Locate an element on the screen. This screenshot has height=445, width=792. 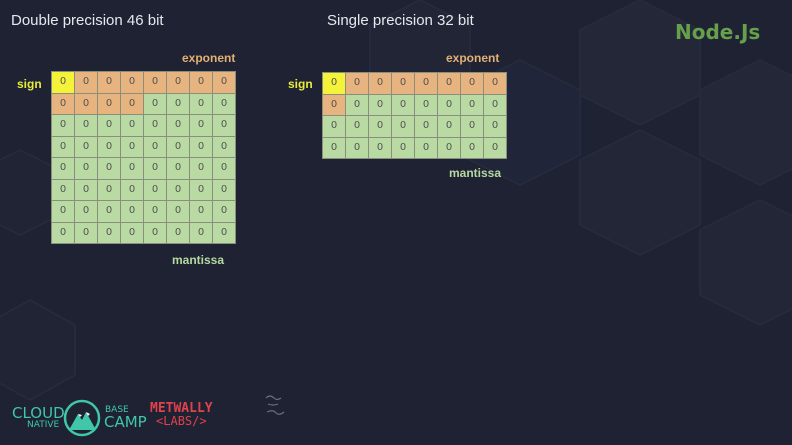
single-precision-bit-grid: 00000000000000000000000000000000 is located at coordinates (414, 115).